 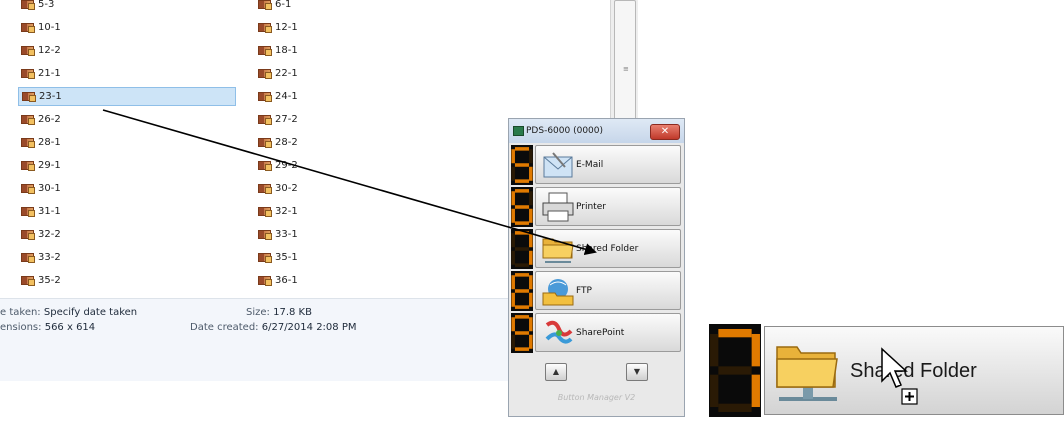 I want to click on ftp-icon, so click(x=558, y=293).